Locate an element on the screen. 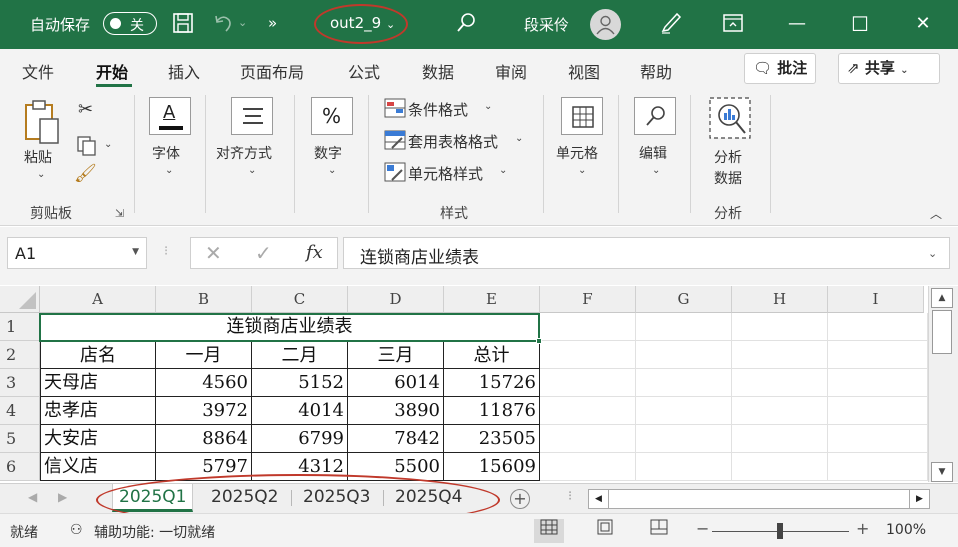 The height and width of the screenshot is (547, 958). tab-home: 开始 is located at coordinates (112, 71).